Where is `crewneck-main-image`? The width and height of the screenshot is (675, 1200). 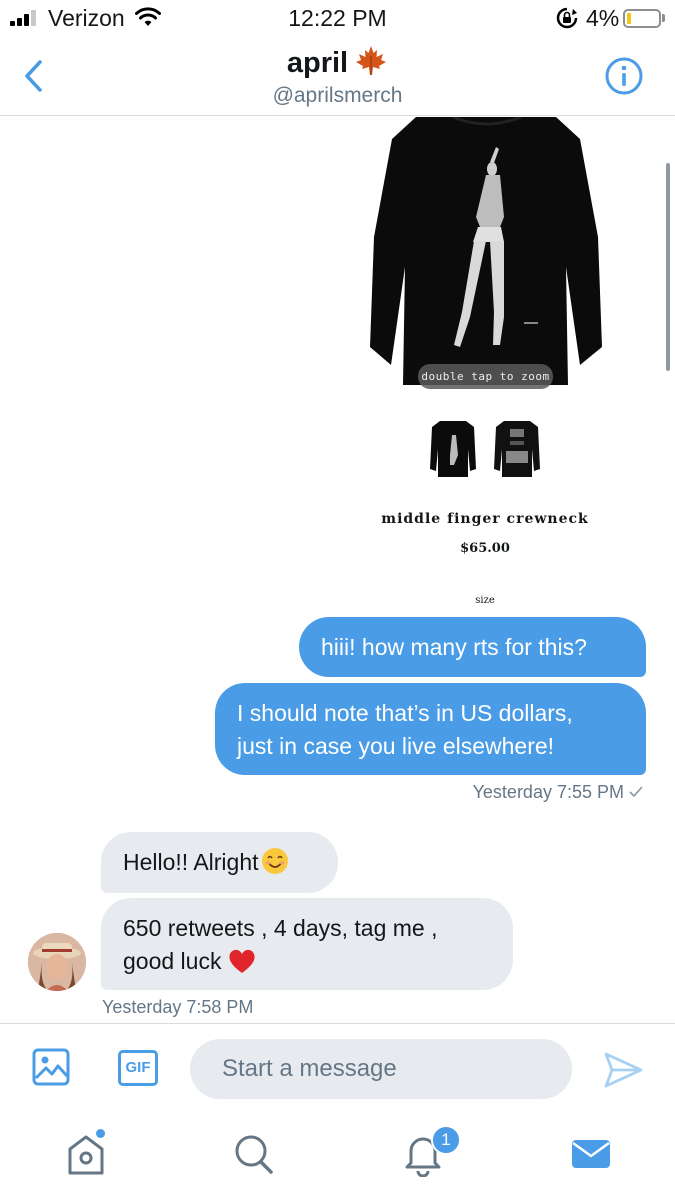
crewneck-main-image is located at coordinates (487, 254).